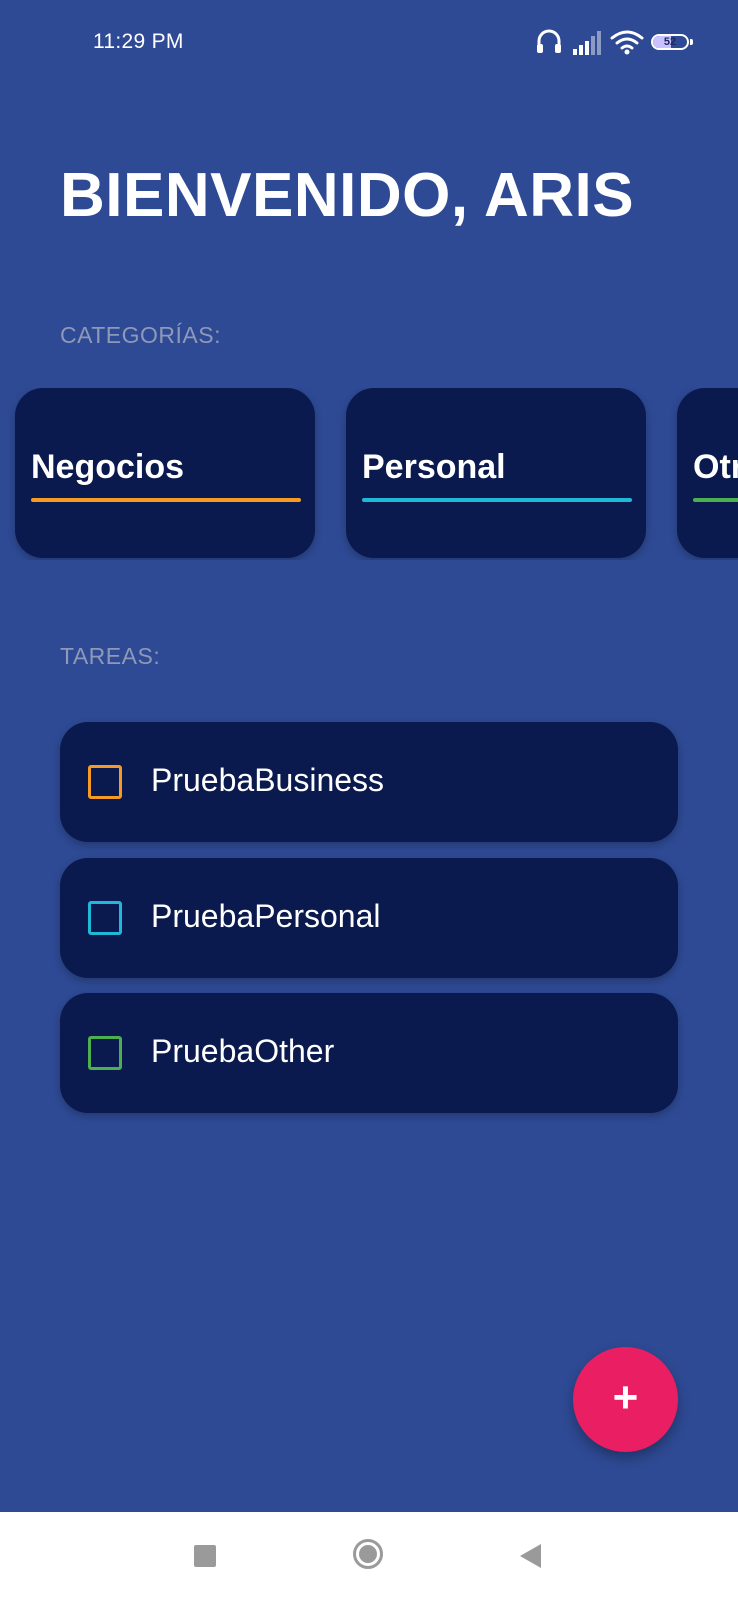 This screenshot has height=1600, width=738. I want to click on category-card-personal: Personal, so click(496, 473).